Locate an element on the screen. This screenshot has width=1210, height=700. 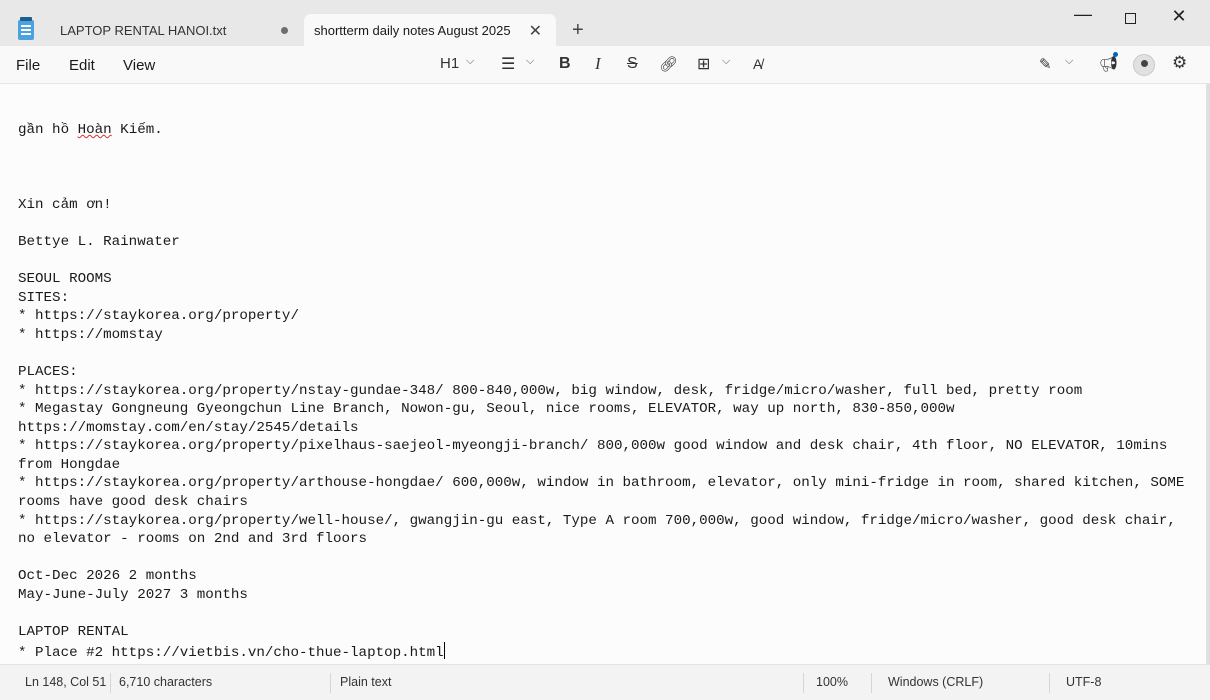
zoom-level: 100% is located at coordinates (832, 682).